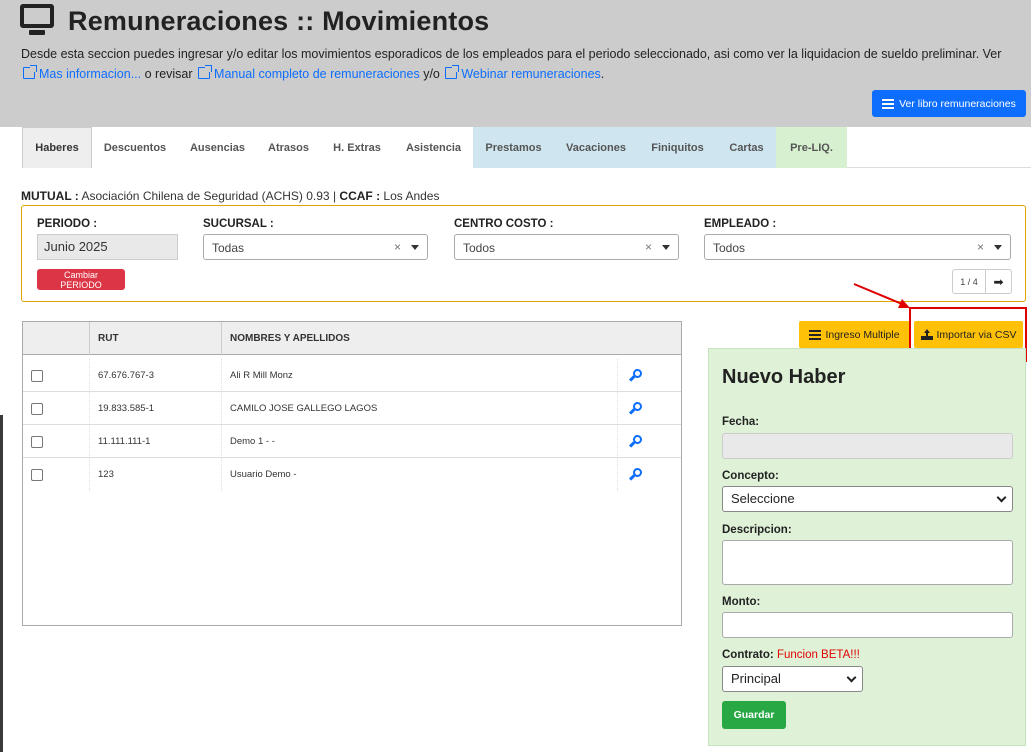  What do you see at coordinates (357, 147) in the screenshot?
I see `tab-h-extras: H. Extras` at bounding box center [357, 147].